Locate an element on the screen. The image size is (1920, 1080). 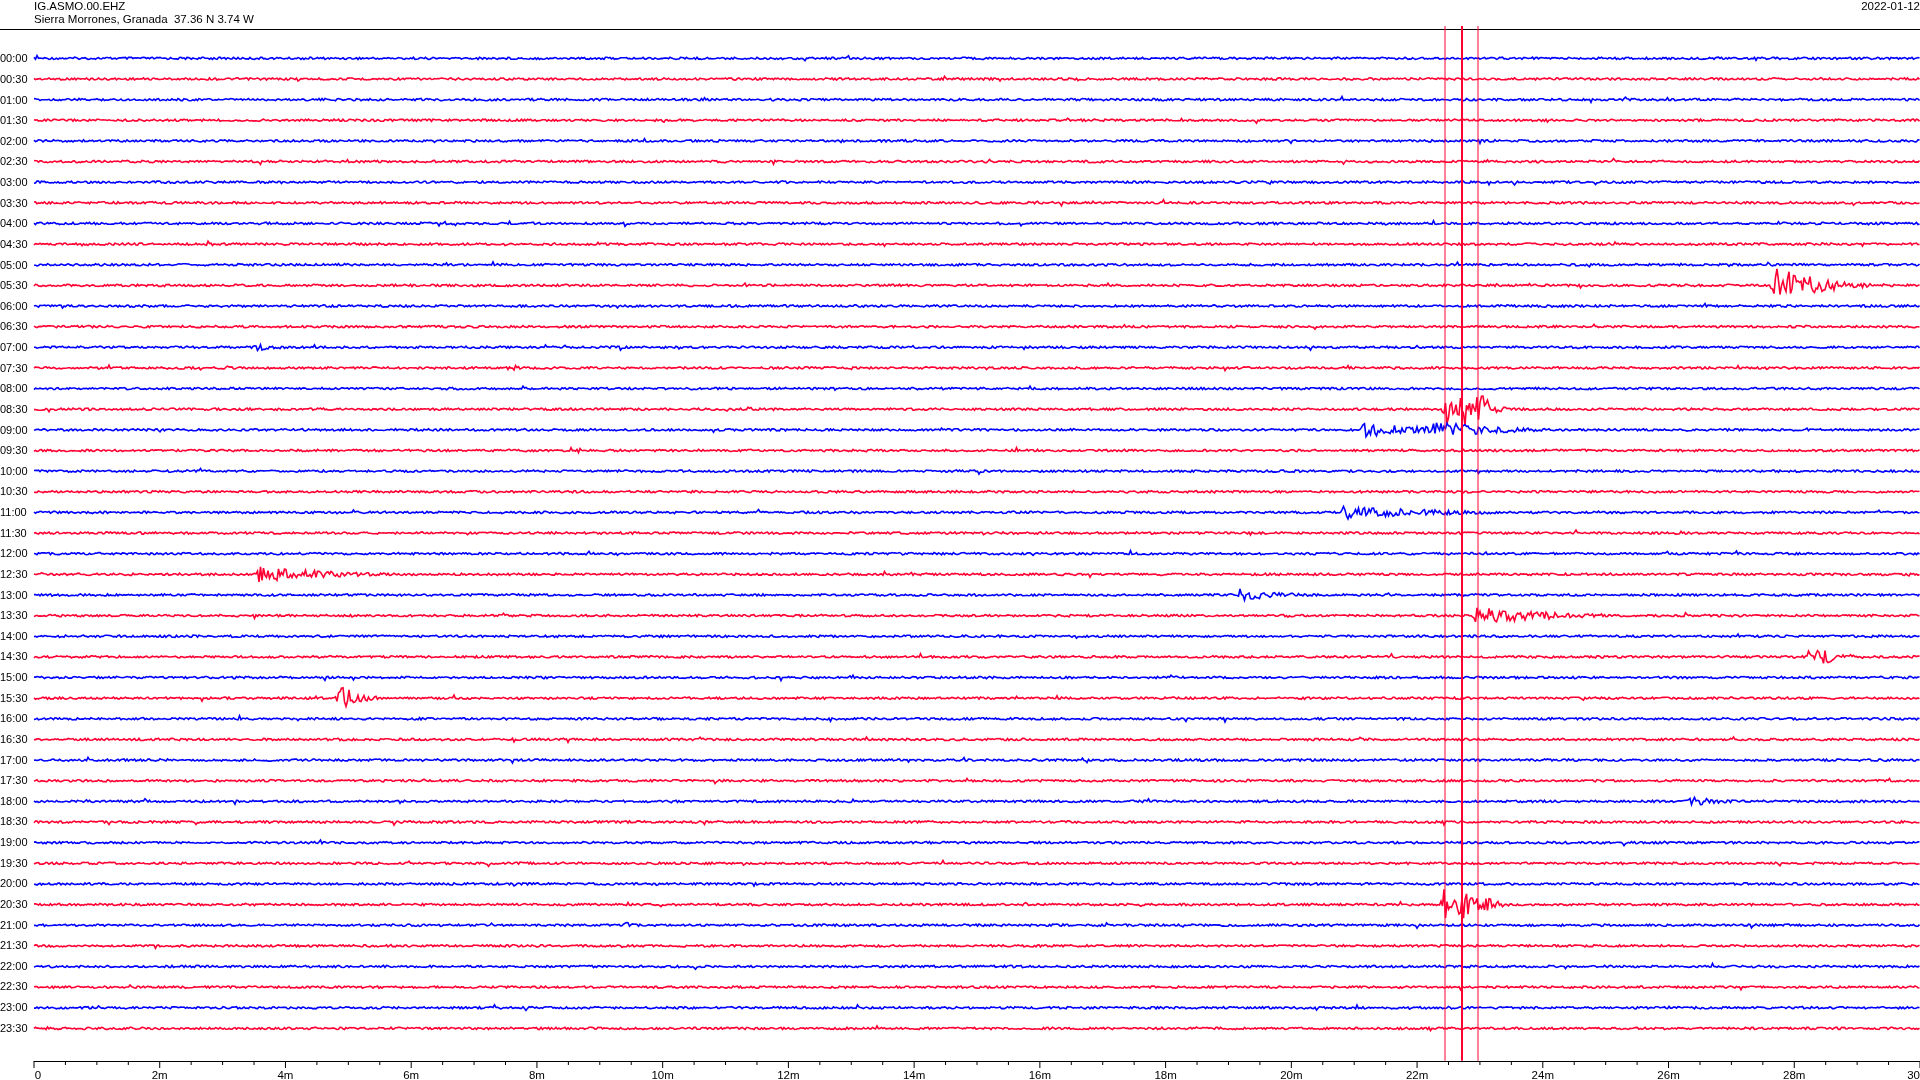
tick-label: 10m is located at coordinates (662, 1074).